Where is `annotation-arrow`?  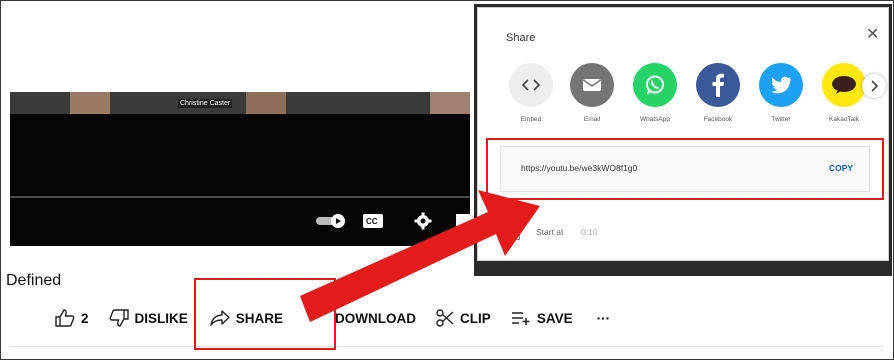 annotation-arrow is located at coordinates (420, 256).